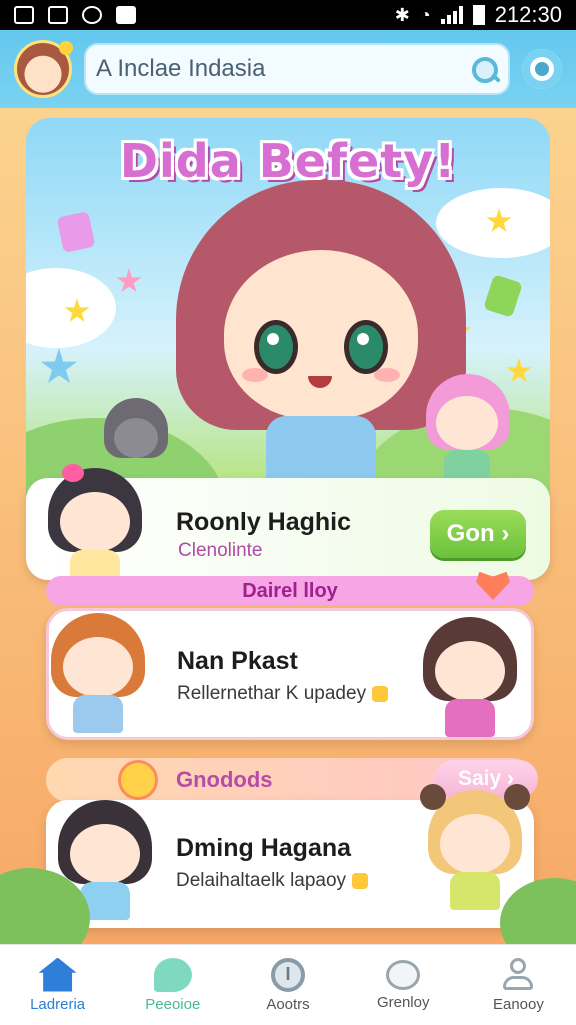 The image size is (576, 1025). I want to click on notification-icons, so click(75, 15).